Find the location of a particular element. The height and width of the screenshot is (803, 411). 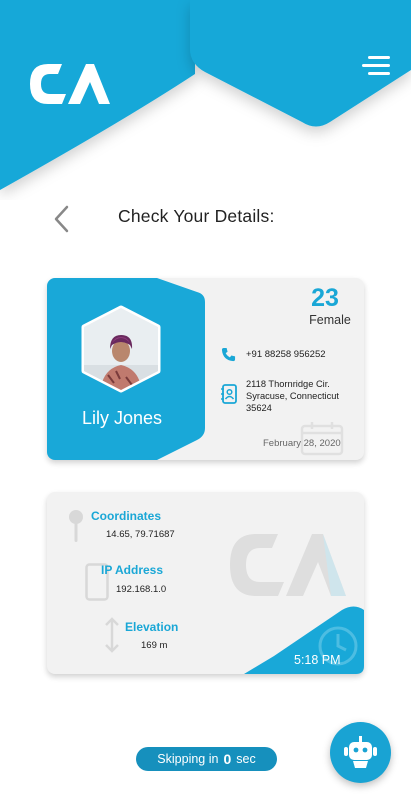

ca-watermark-logo is located at coordinates (288, 565).